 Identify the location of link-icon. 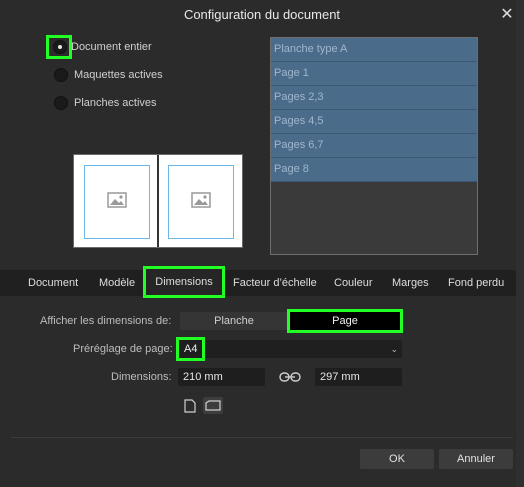
(290, 379).